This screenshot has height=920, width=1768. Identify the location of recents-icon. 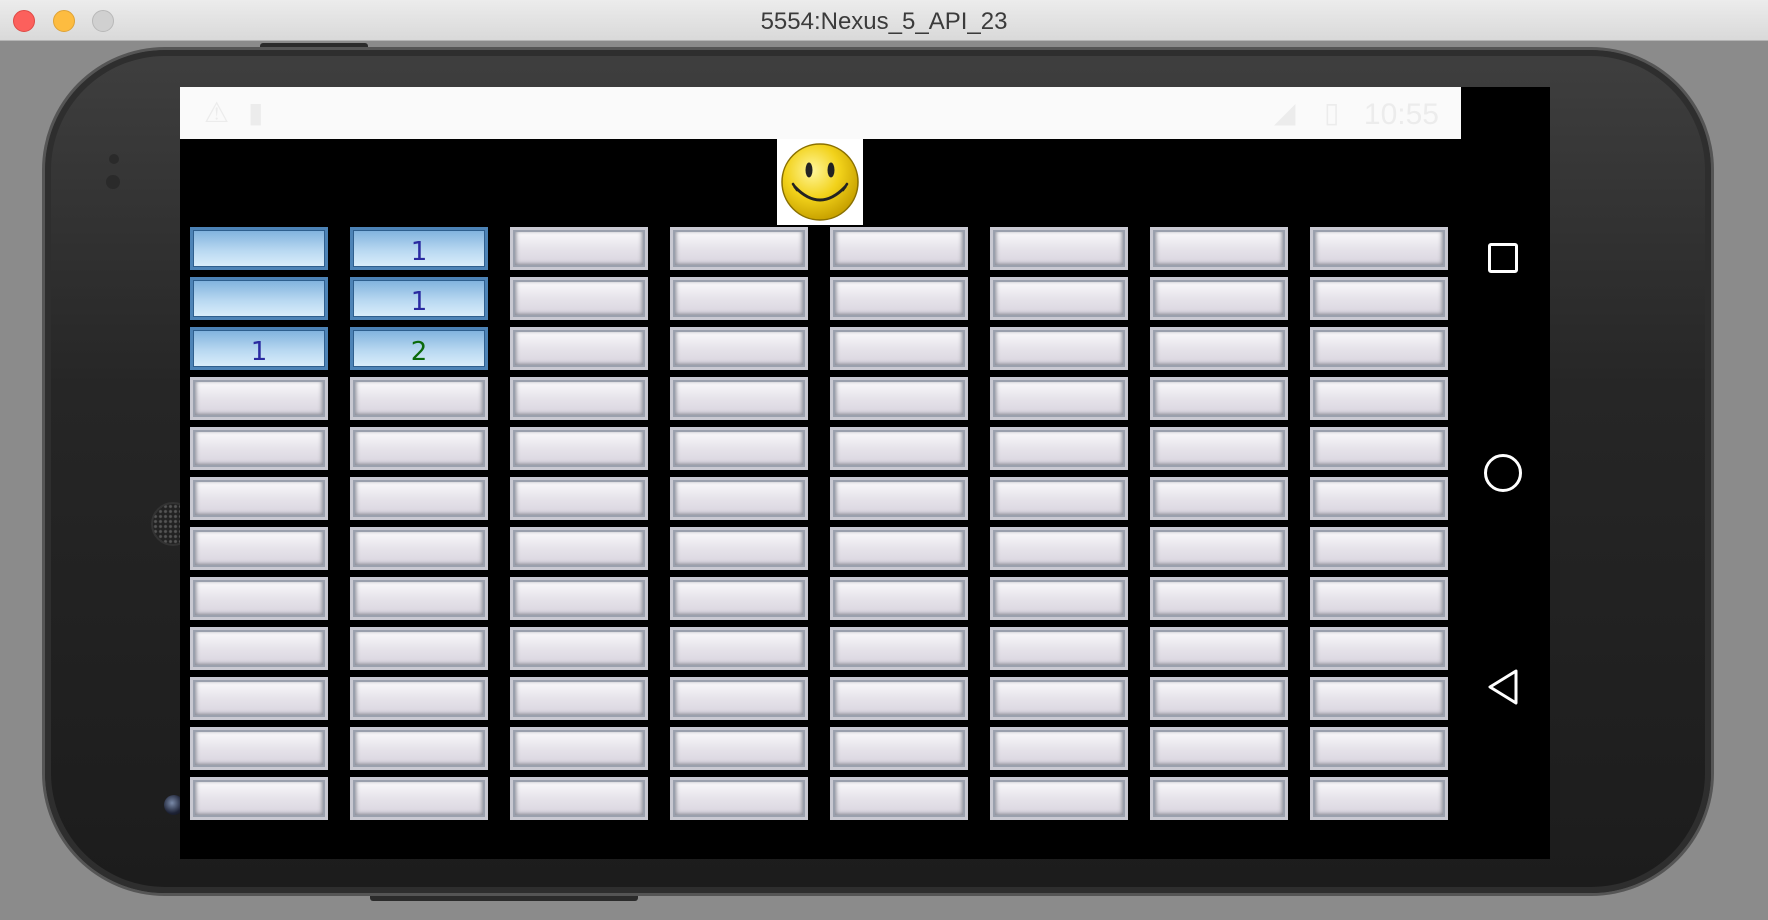
(1503, 258).